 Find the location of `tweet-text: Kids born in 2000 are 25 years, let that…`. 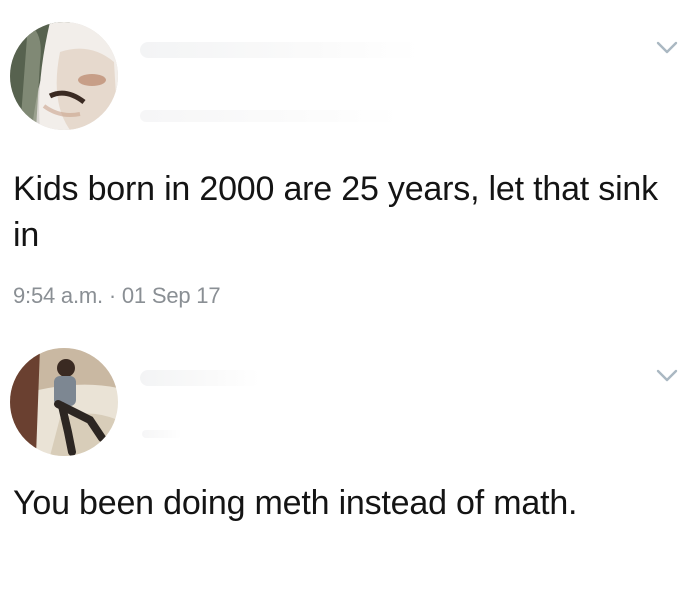

tweet-text: Kids born in 2000 are 25 years, let that… is located at coordinates (335, 212).